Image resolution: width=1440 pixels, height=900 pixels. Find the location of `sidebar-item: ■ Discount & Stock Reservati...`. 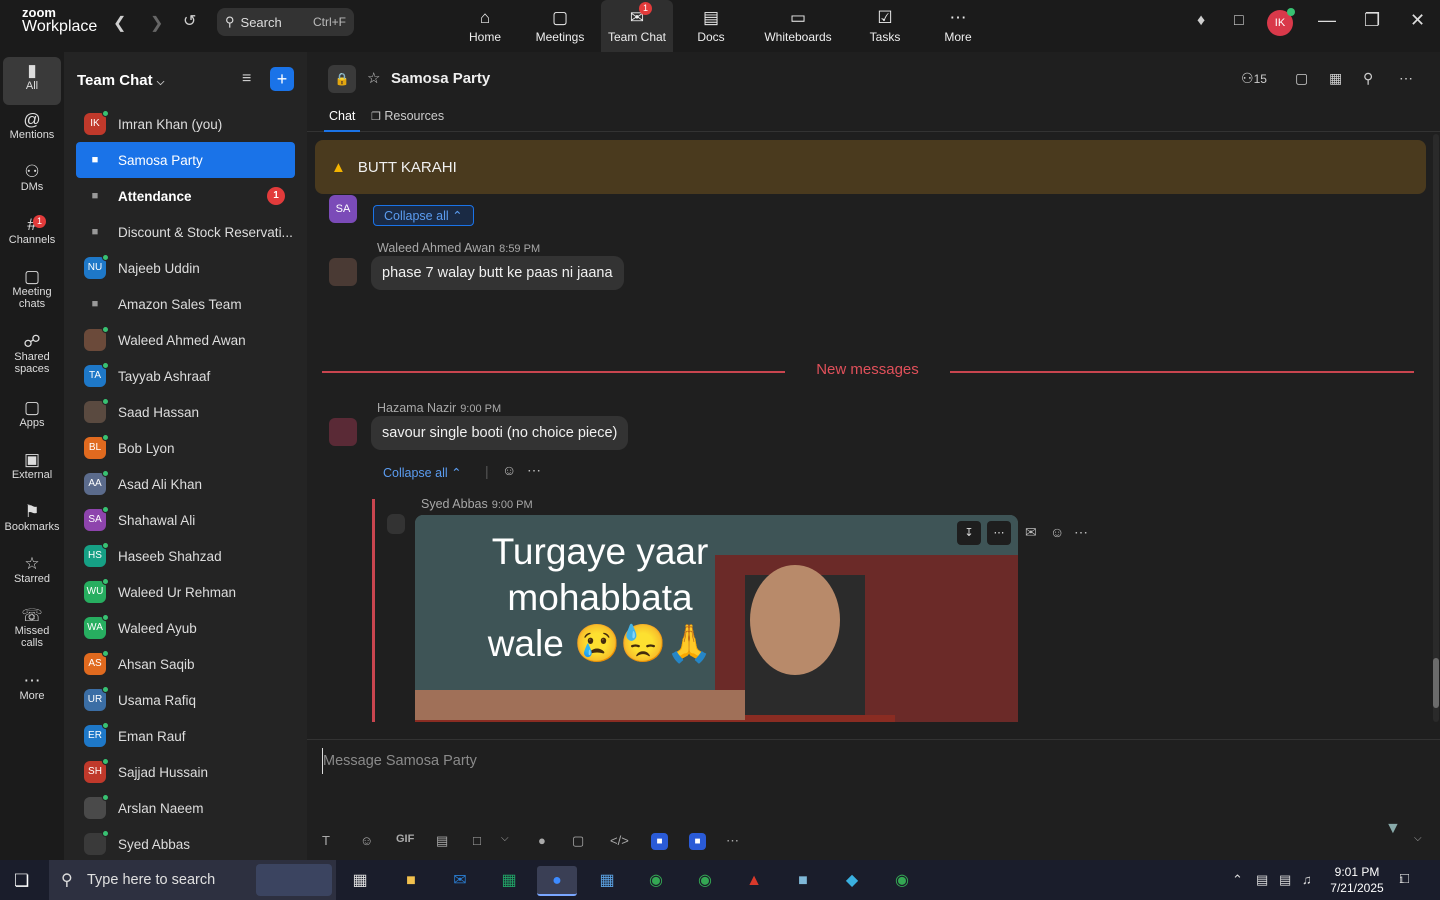

sidebar-item: ■ Discount & Stock Reservati... is located at coordinates (185, 232).